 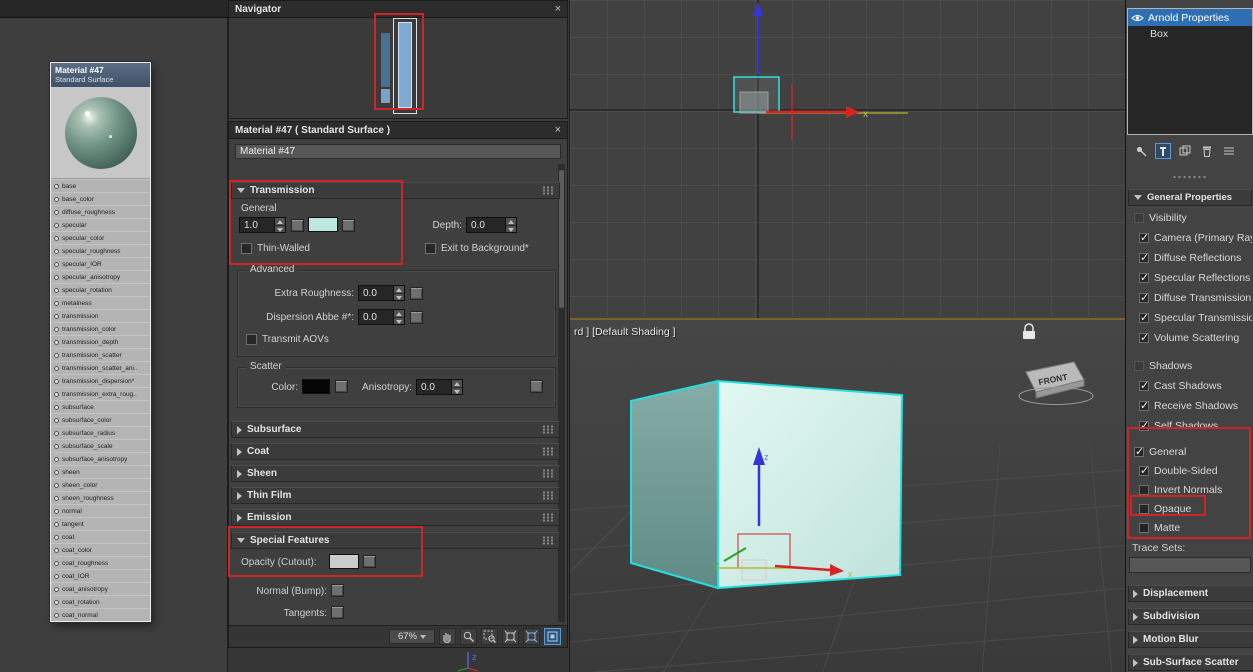 What do you see at coordinates (398, 151) in the screenshot?
I see `material-name-field: Material #47` at bounding box center [398, 151].